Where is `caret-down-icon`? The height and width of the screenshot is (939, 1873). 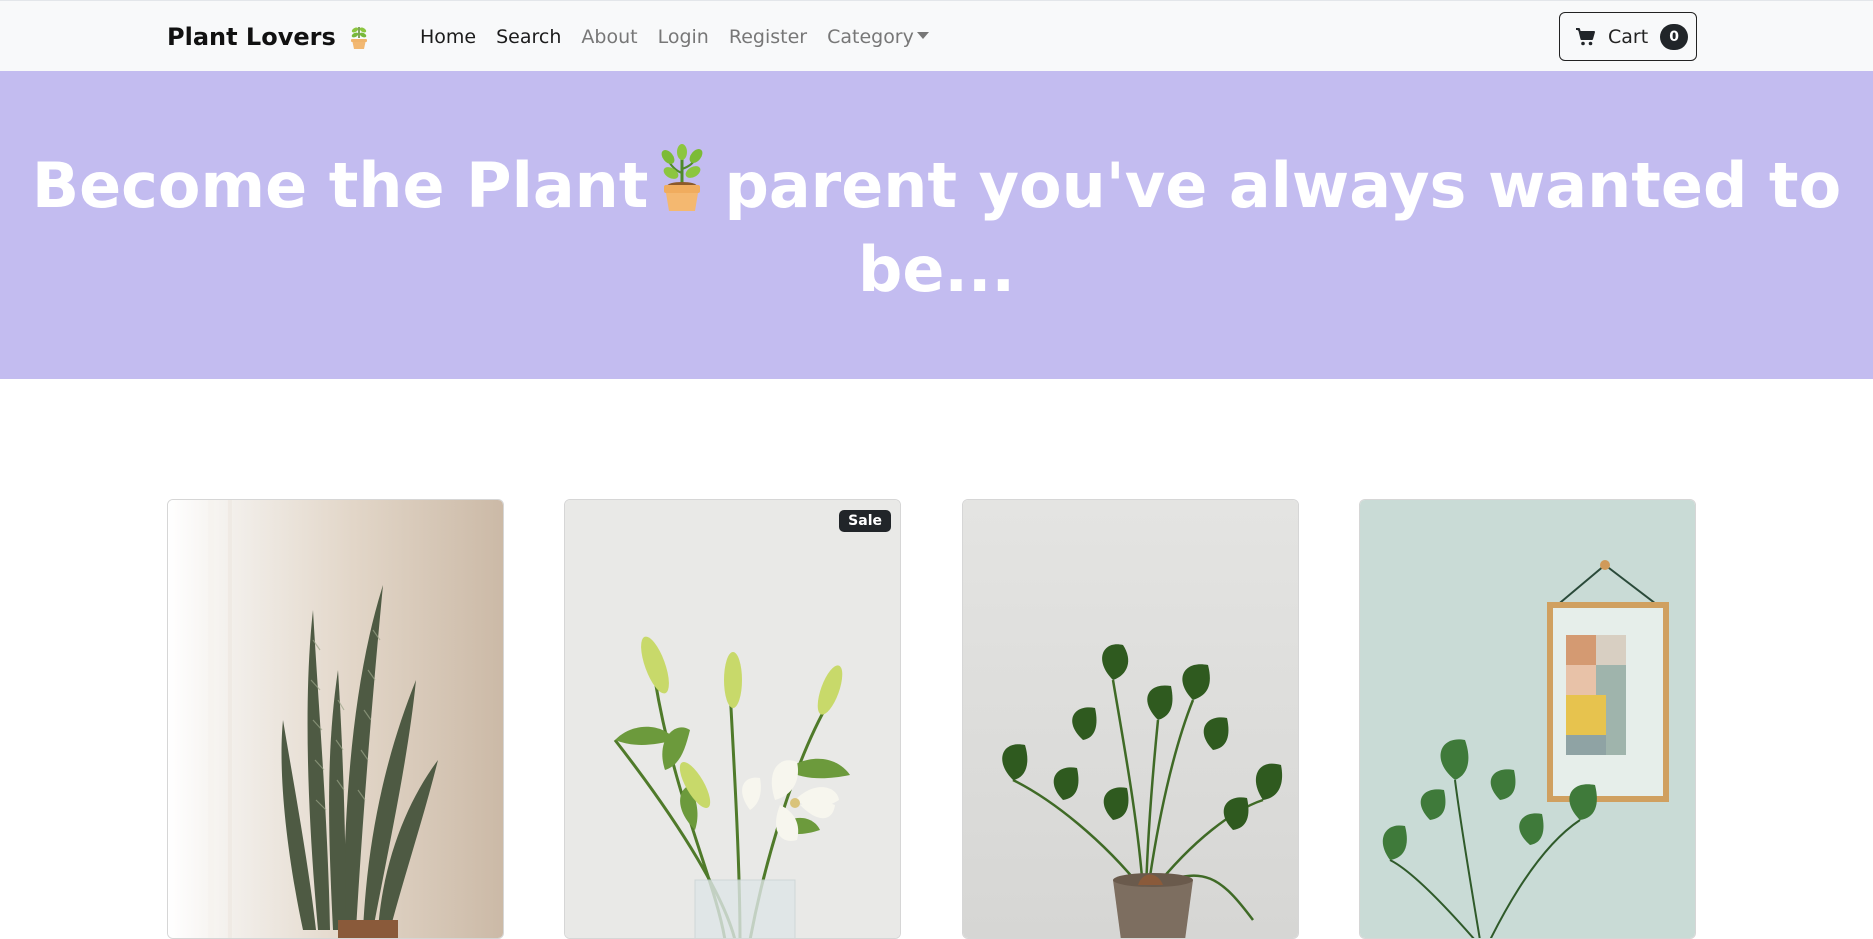
caret-down-icon is located at coordinates (922, 35).